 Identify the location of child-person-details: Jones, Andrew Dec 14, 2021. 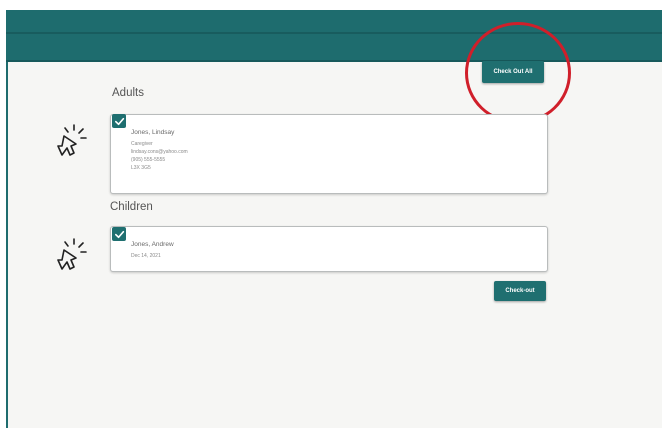
(152, 250).